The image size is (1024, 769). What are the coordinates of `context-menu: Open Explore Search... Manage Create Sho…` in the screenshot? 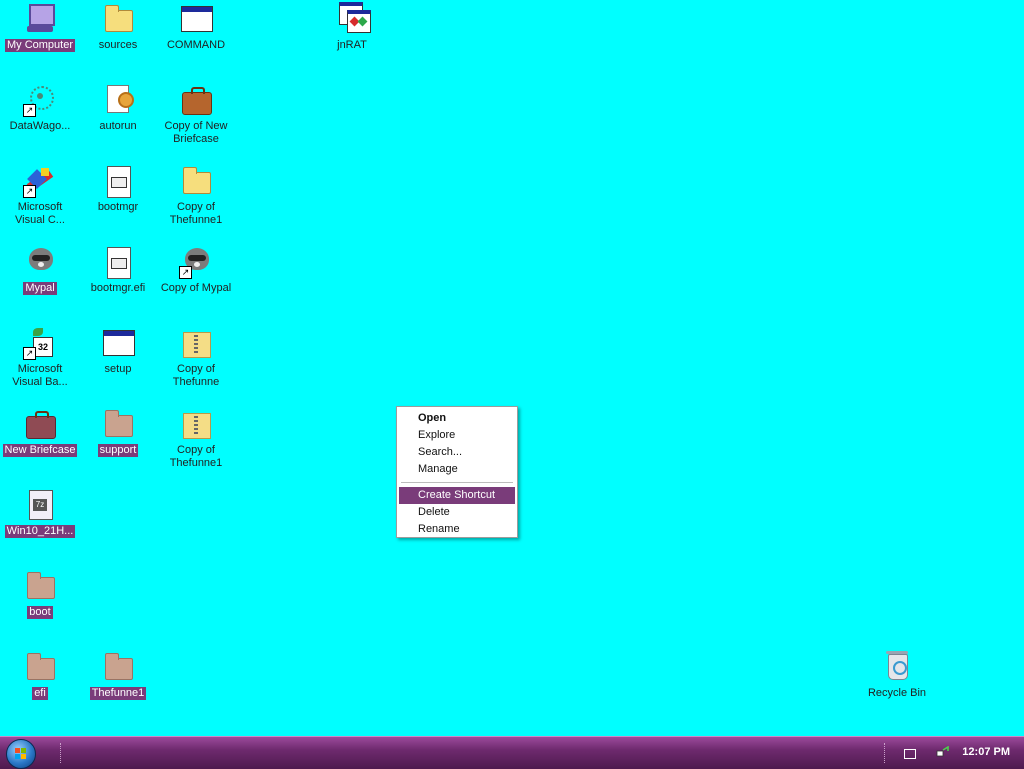 It's located at (457, 472).